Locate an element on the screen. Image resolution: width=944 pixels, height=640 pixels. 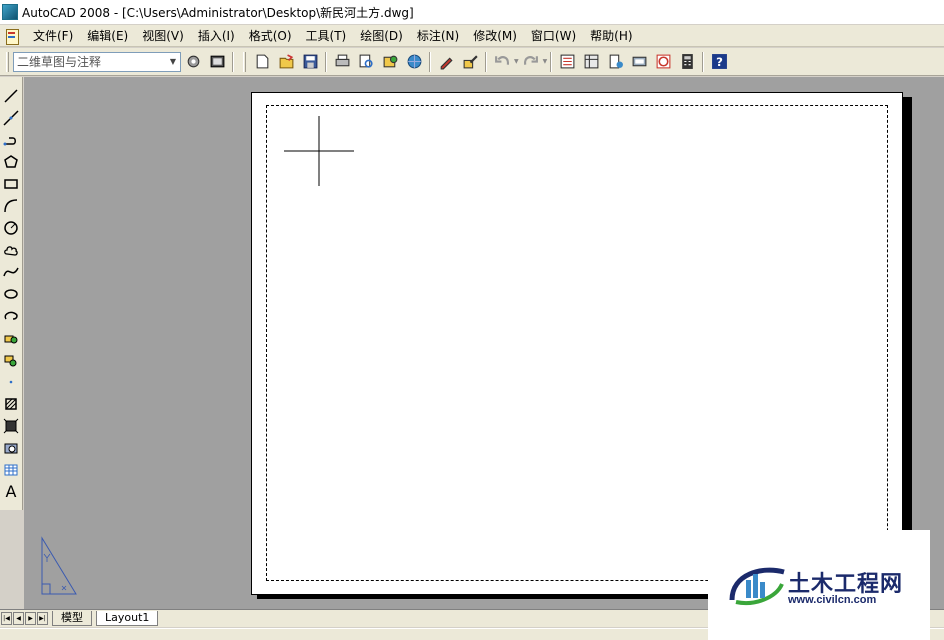
workspace-settings-icon is located at coordinates (193, 62).